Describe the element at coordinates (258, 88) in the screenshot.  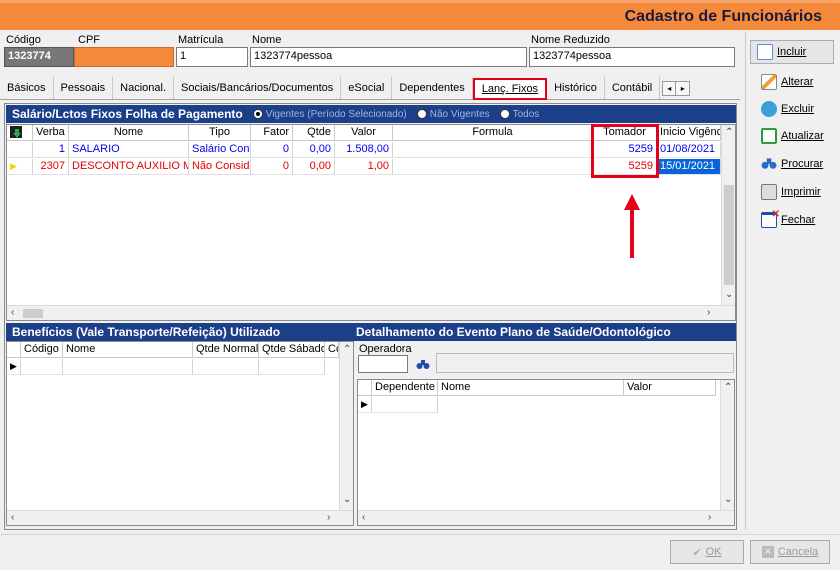
I see `tab-sociais: Sociais/Bancários/Documentos` at that location.